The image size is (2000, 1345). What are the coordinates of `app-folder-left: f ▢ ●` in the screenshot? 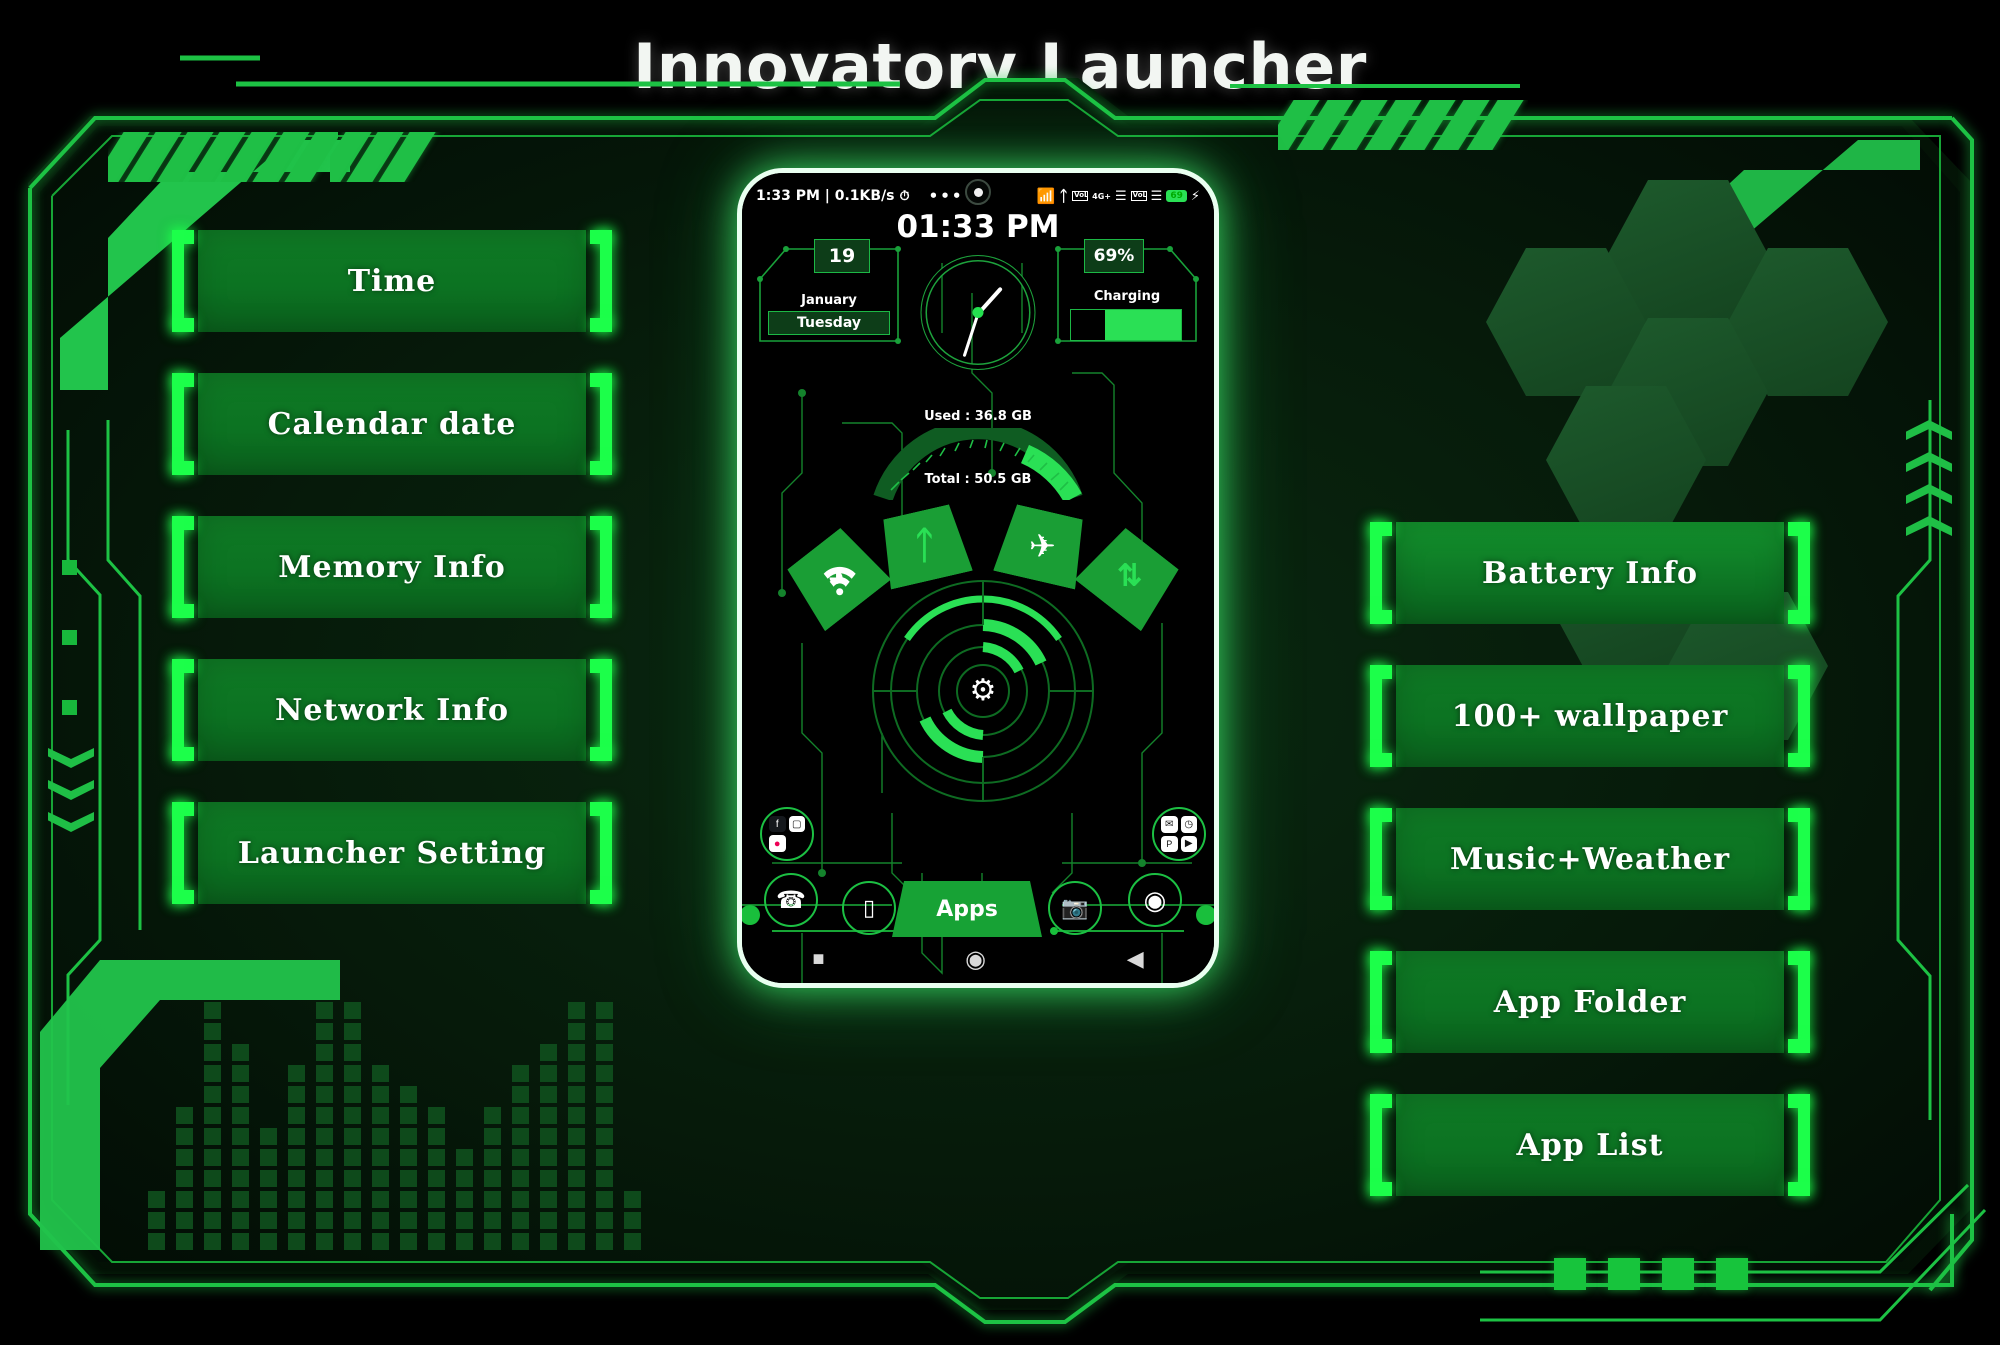 It's located at (787, 834).